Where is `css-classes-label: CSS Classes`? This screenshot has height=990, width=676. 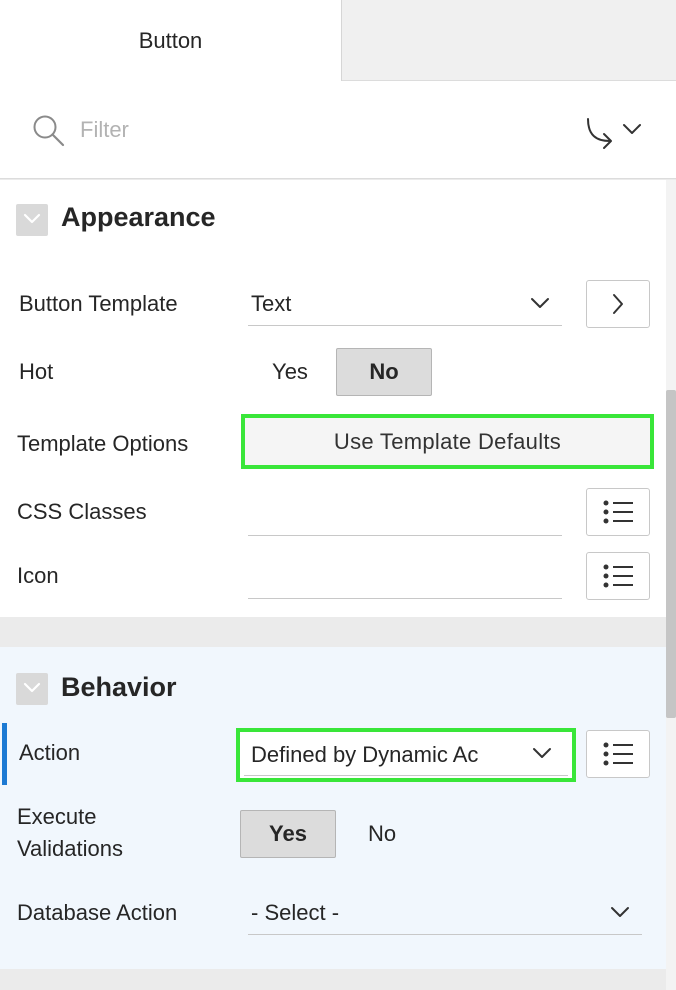 css-classes-label: CSS Classes is located at coordinates (82, 511).